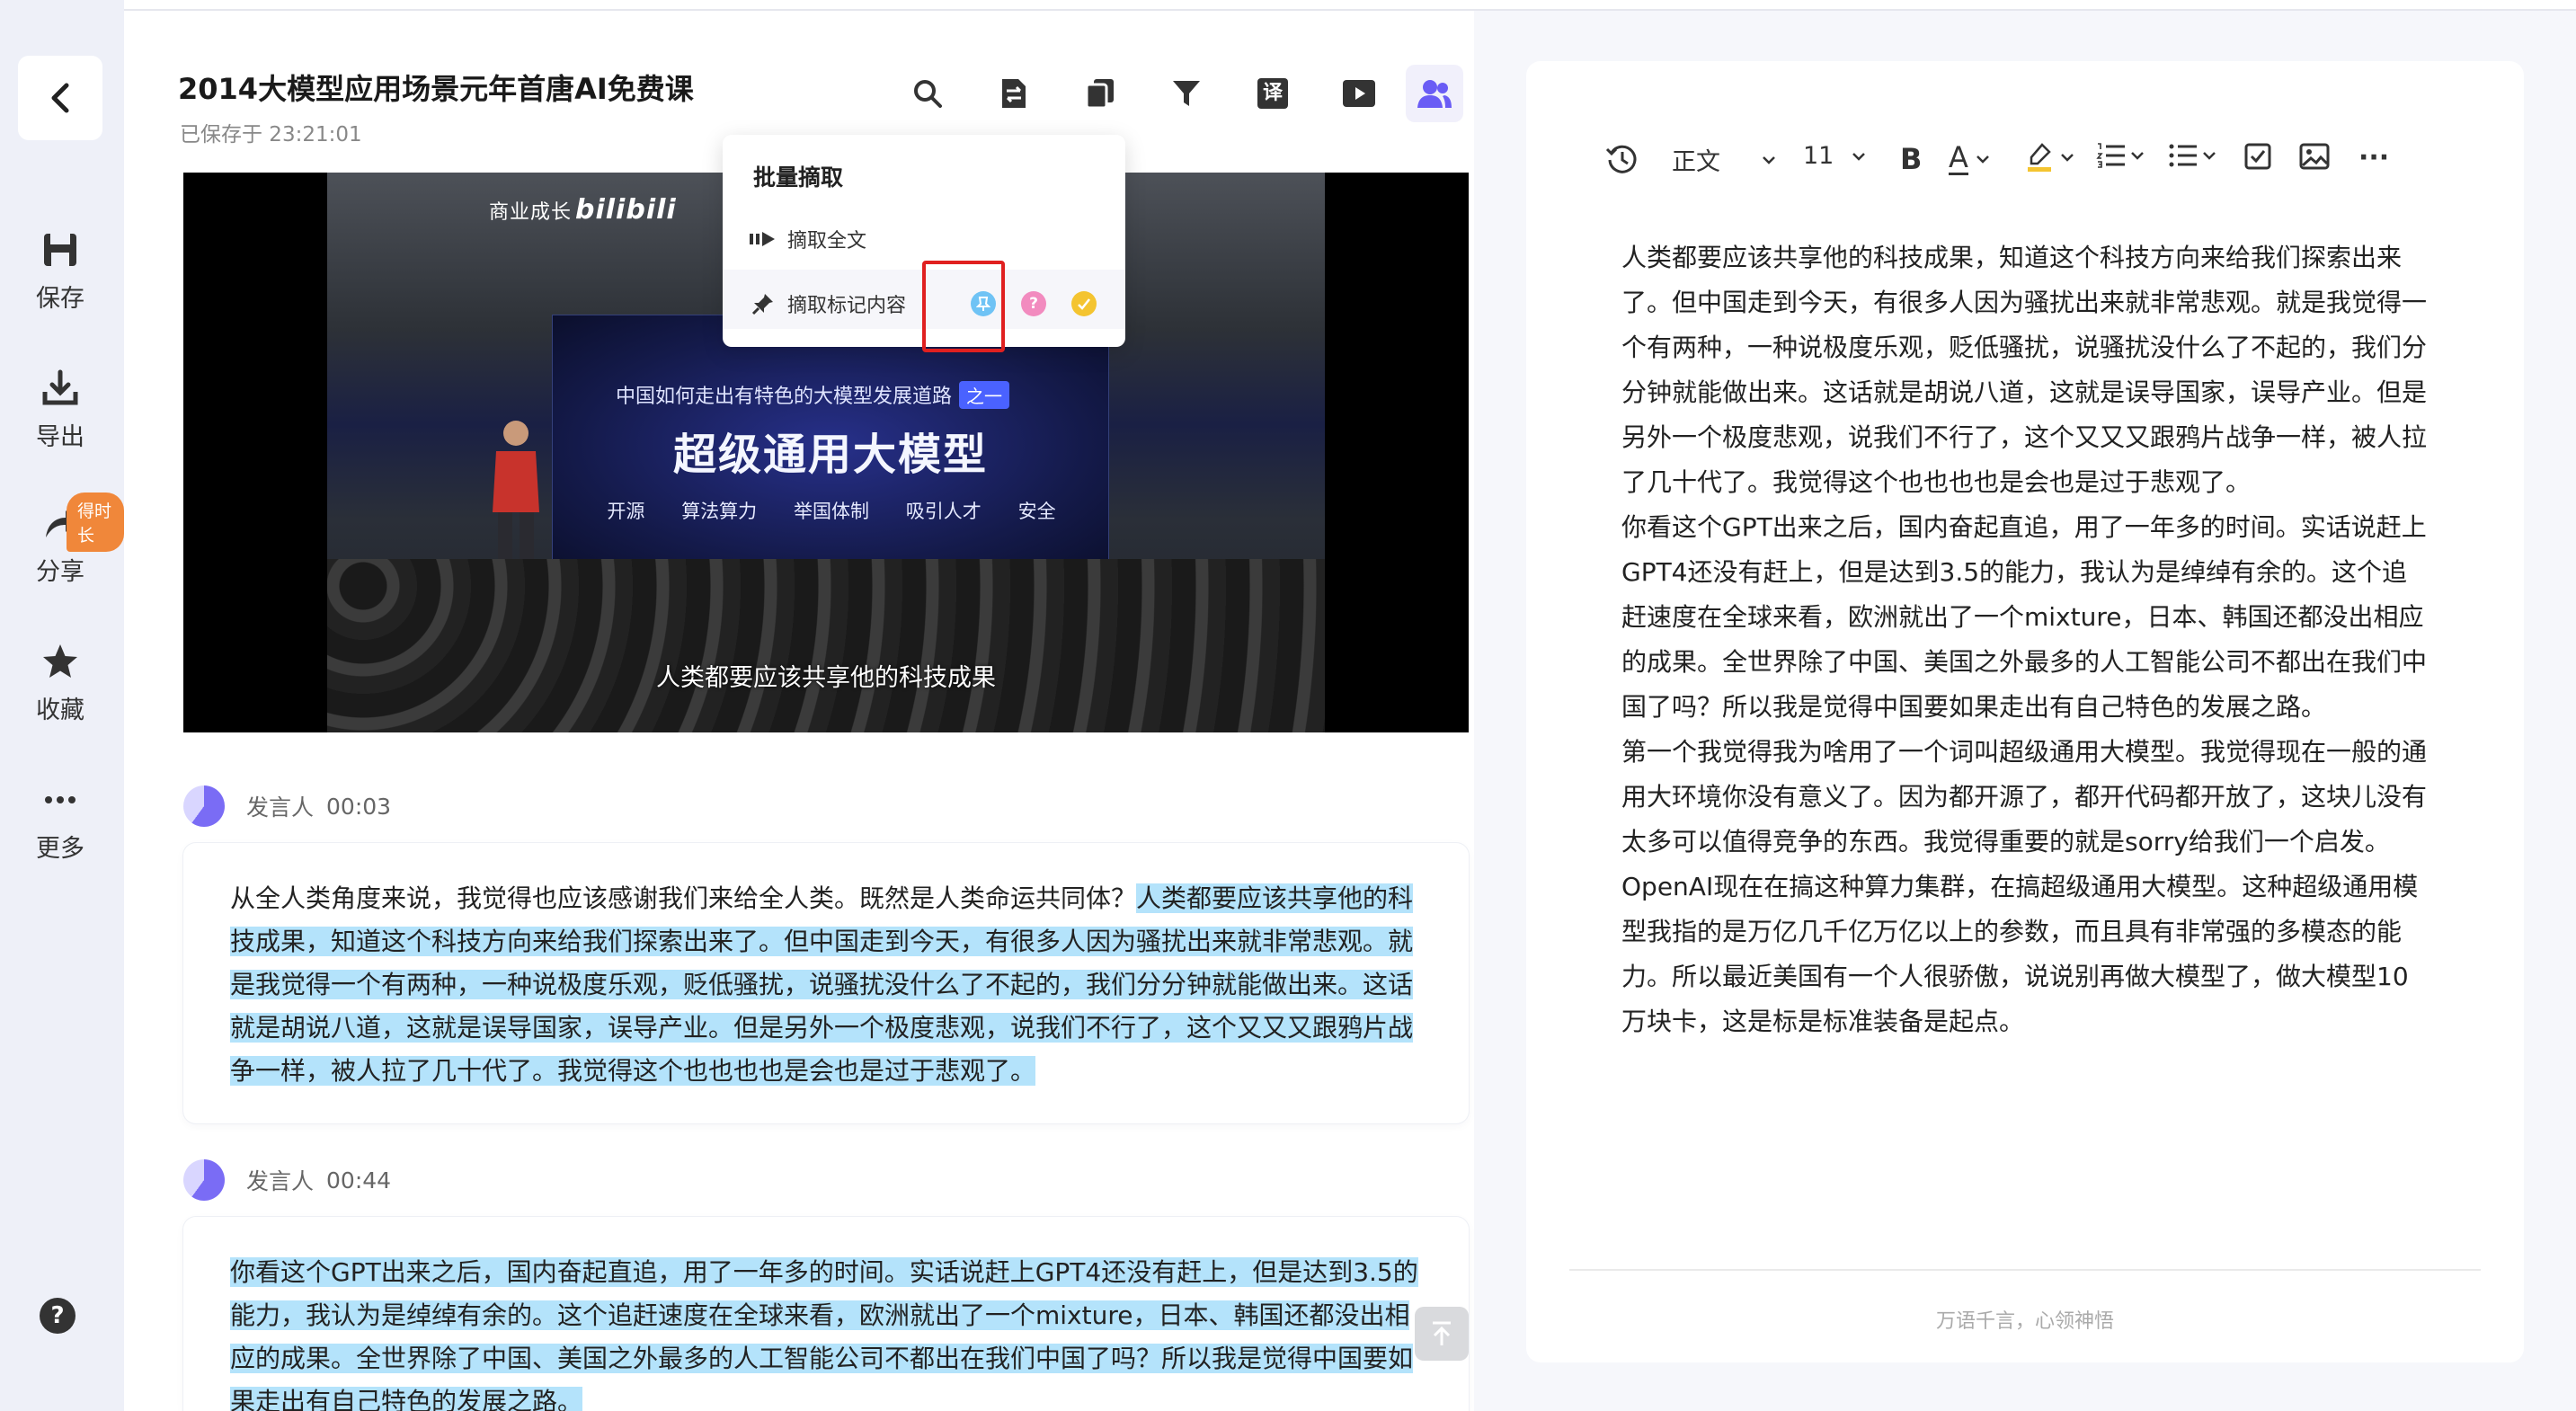 The width and height of the screenshot is (2576, 1411). What do you see at coordinates (60, 437) in the screenshot?
I see `sidebar-item-label: 导出` at bounding box center [60, 437].